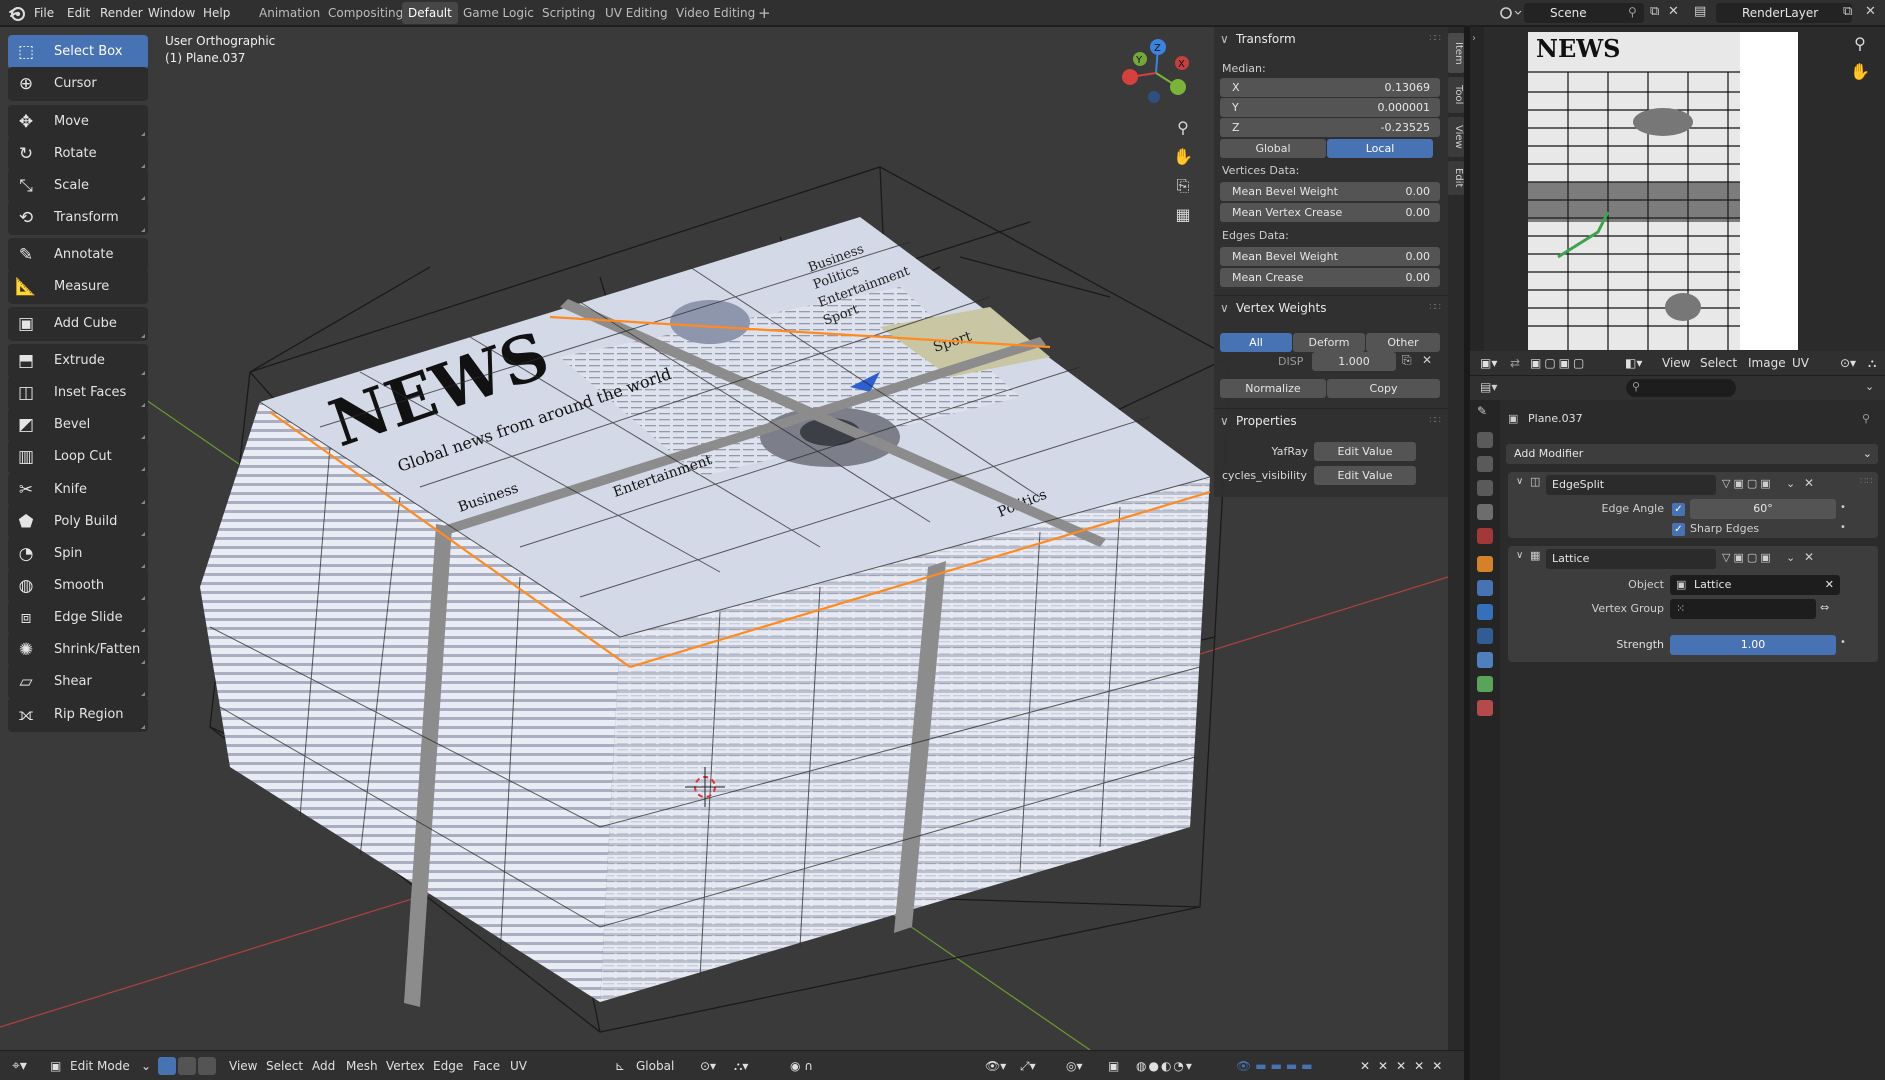 This screenshot has width=1885, height=1080. What do you see at coordinates (1860, 44) in the screenshot?
I see `image-zoom-icon: ⚲` at bounding box center [1860, 44].